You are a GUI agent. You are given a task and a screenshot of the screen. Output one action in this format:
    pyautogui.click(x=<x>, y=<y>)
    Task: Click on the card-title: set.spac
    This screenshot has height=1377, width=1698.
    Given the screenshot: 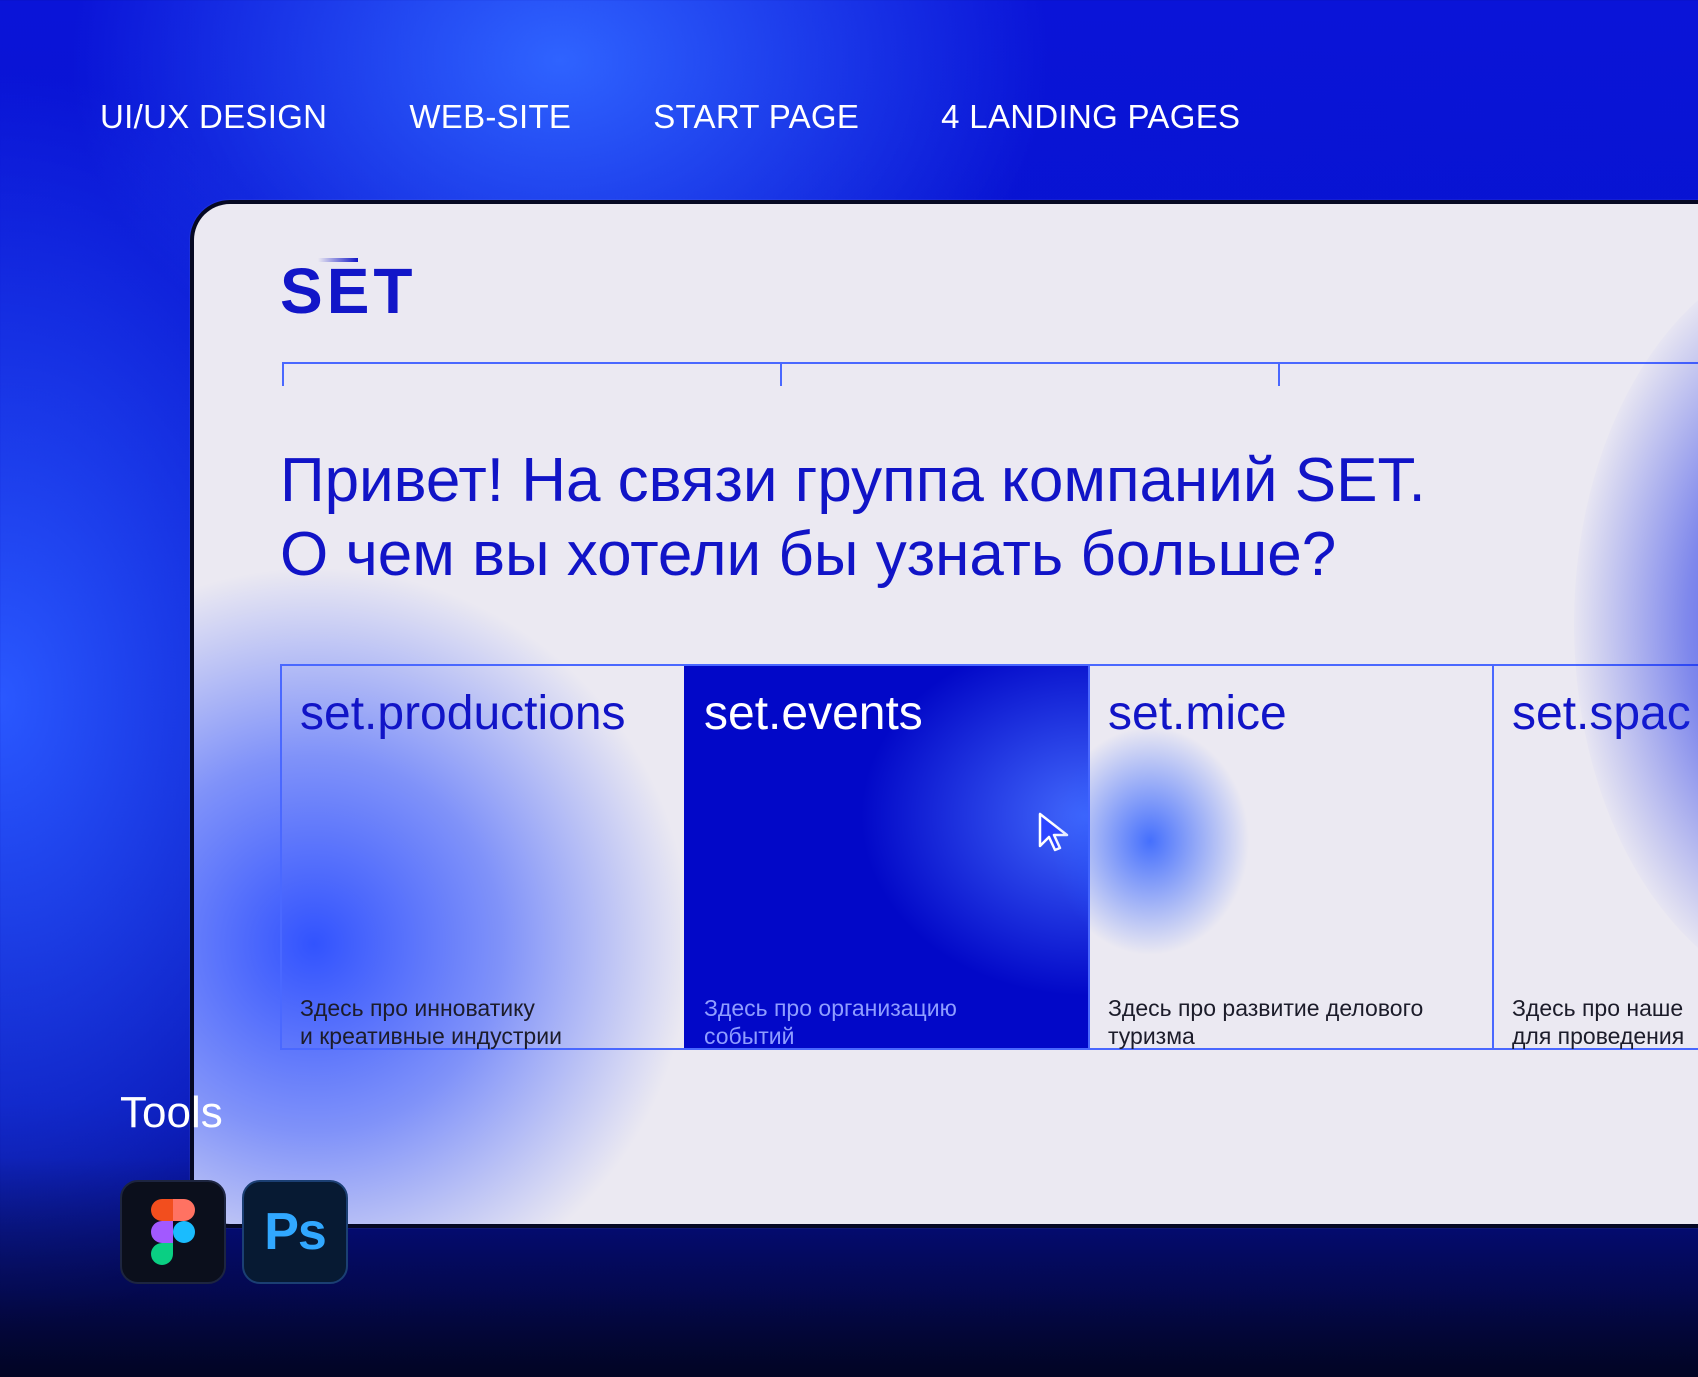 What is the action you would take?
    pyautogui.click(x=1601, y=713)
    